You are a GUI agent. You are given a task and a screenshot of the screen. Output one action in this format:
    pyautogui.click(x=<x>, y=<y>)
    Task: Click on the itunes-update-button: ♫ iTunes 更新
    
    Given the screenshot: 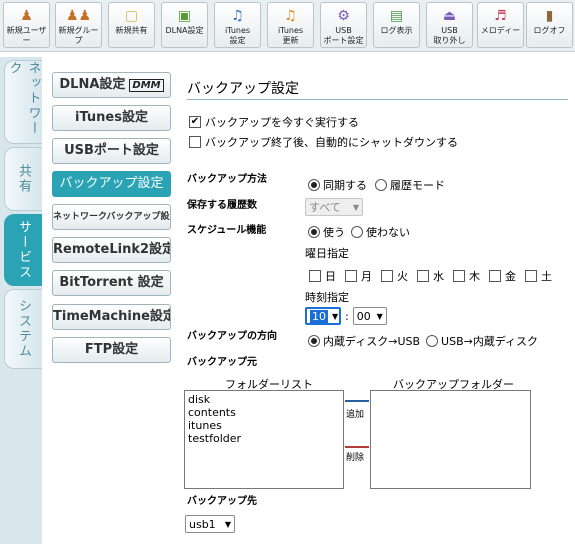 What is the action you would take?
    pyautogui.click(x=290, y=25)
    